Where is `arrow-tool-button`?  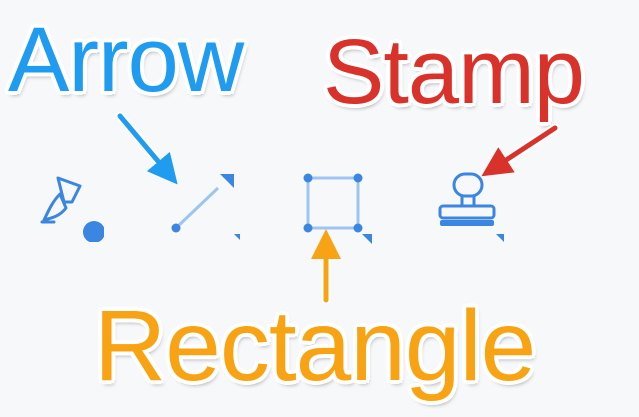 arrow-tool-button is located at coordinates (203, 205).